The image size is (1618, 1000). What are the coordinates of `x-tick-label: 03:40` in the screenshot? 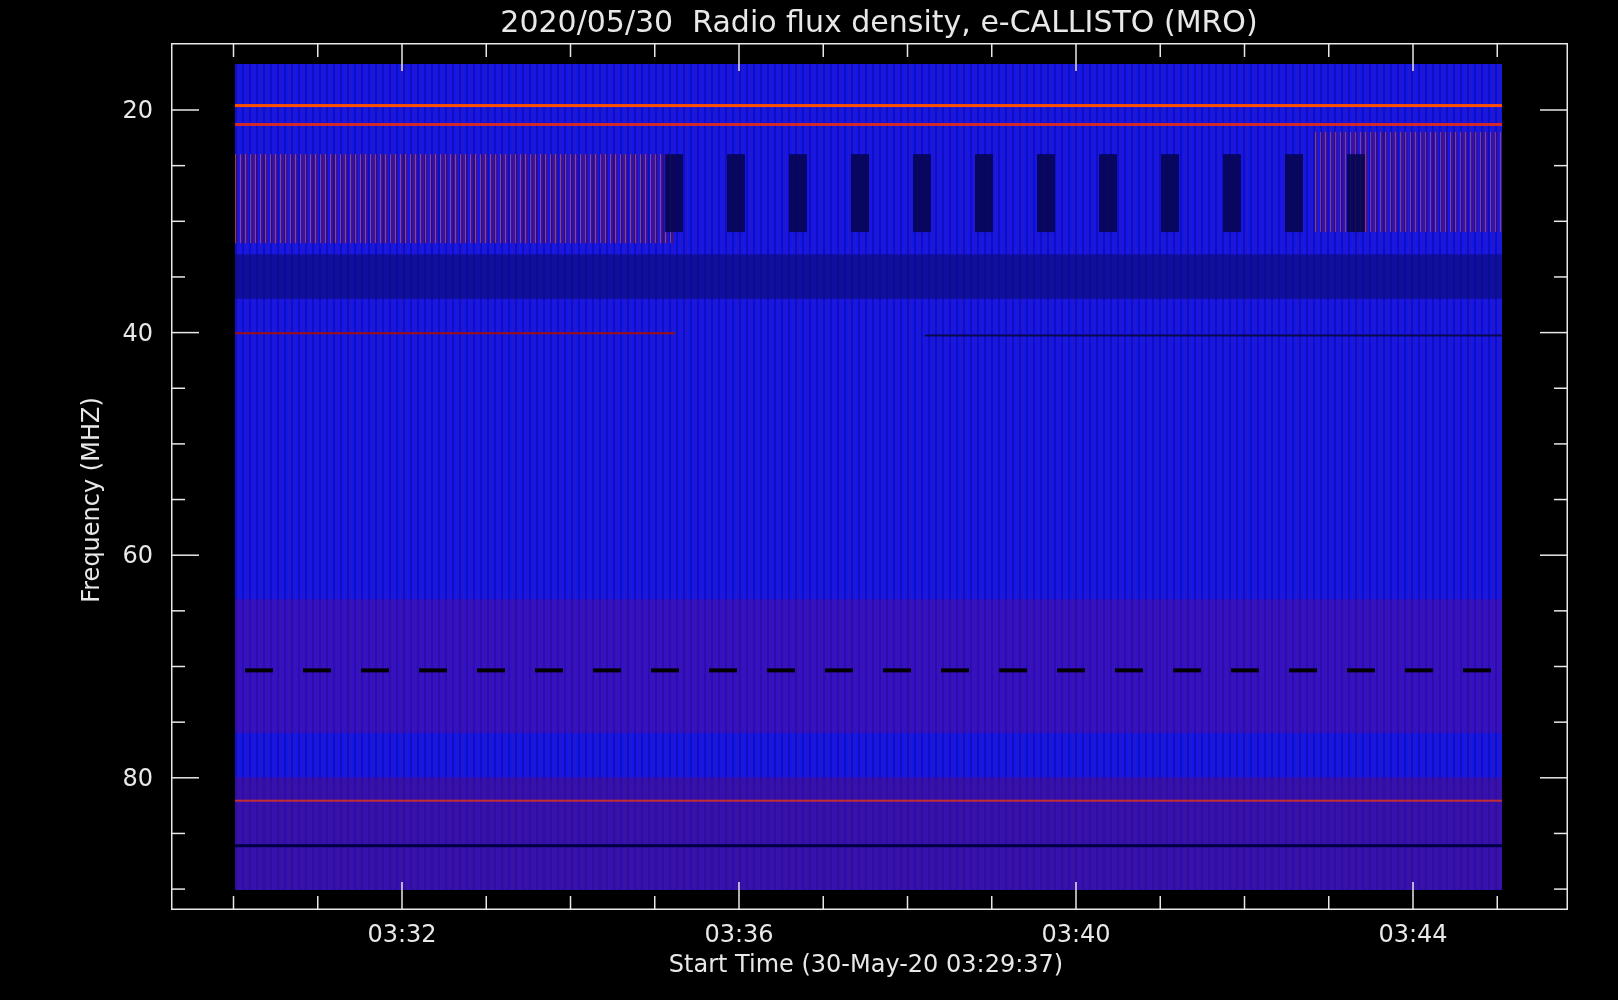 It's located at (1076, 934).